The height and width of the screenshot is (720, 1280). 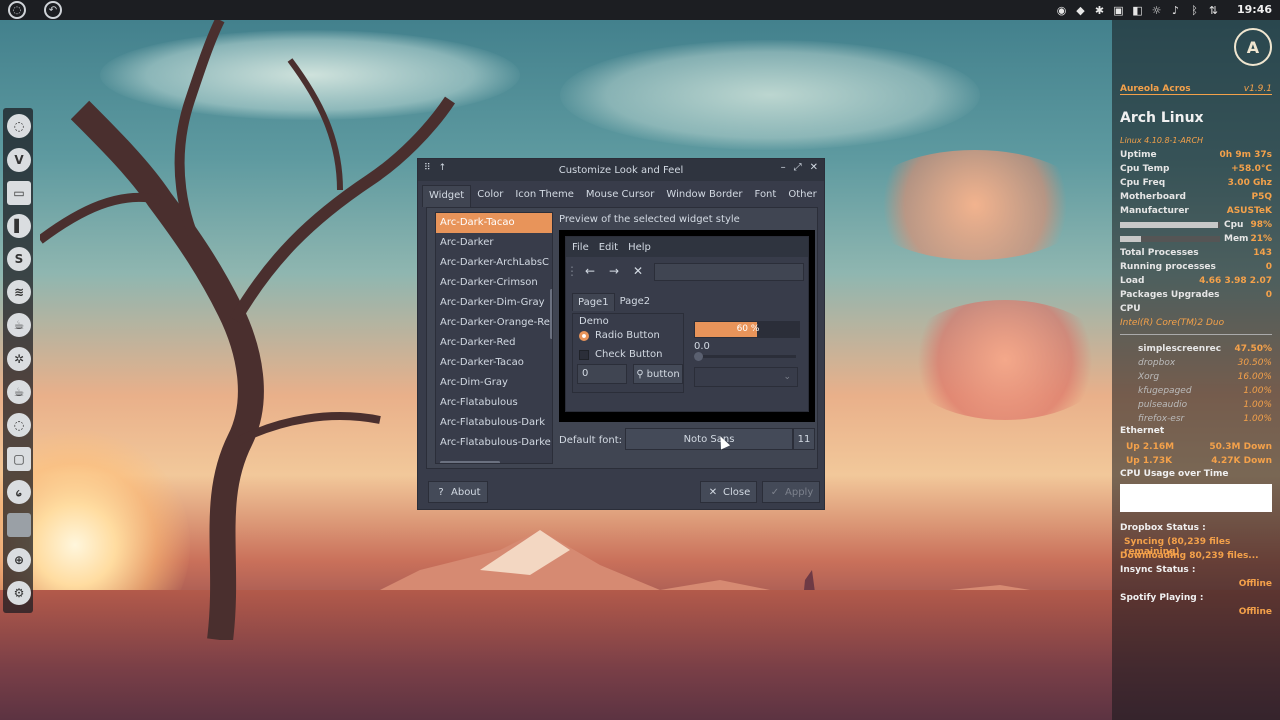 What do you see at coordinates (1155, 89) in the screenshot?
I see `conky-theme-name: Aureola Acros` at bounding box center [1155, 89].